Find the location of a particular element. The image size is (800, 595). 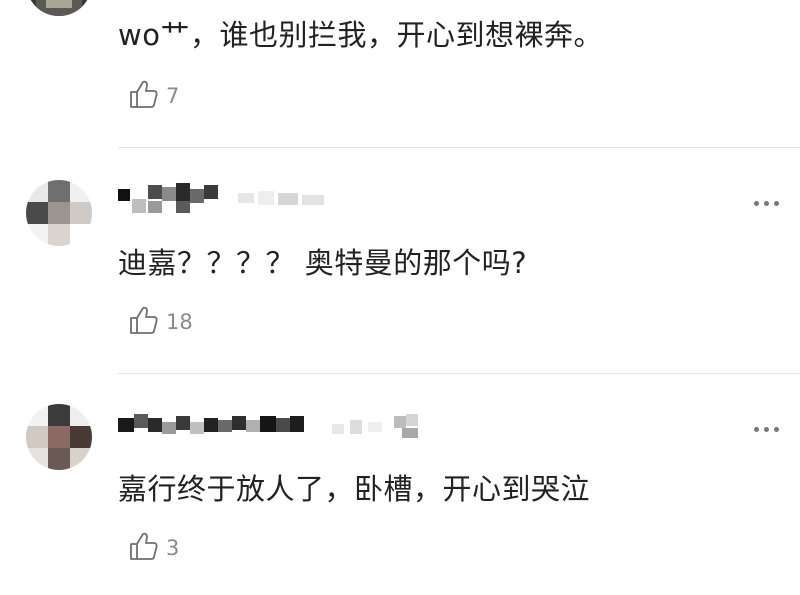

like-button: 7 is located at coordinates (153, 96).